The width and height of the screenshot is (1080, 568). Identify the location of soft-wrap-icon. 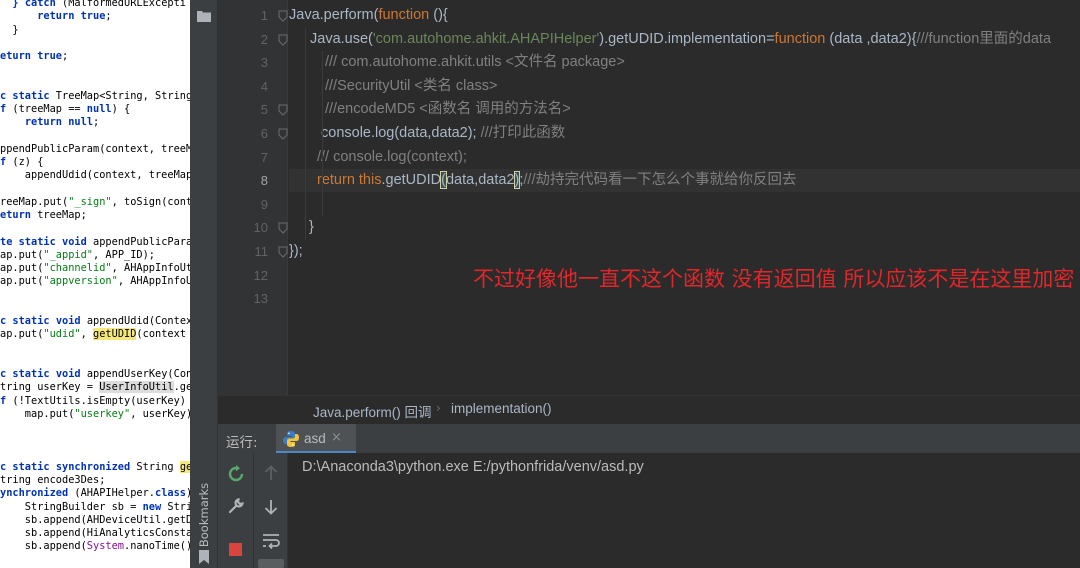
(271, 541).